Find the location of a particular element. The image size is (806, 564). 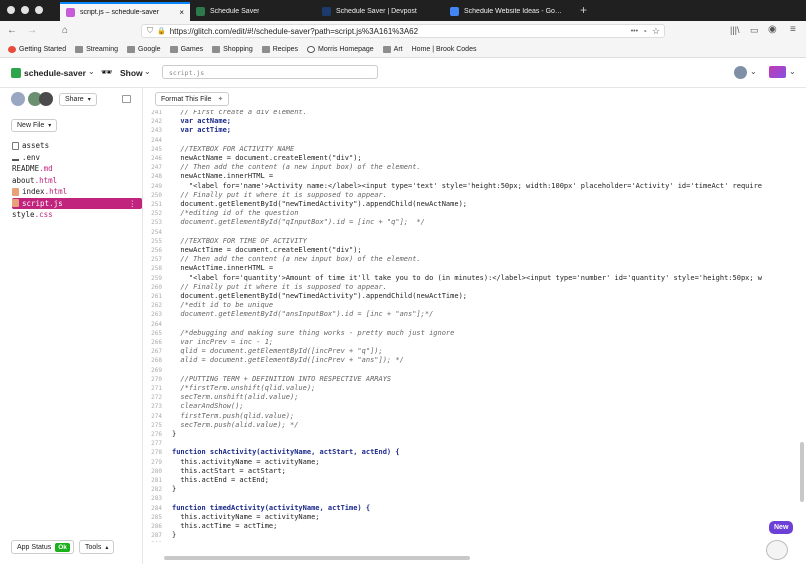

code-line: firstTerm.push(qlid.value); is located at coordinates (233, 416).